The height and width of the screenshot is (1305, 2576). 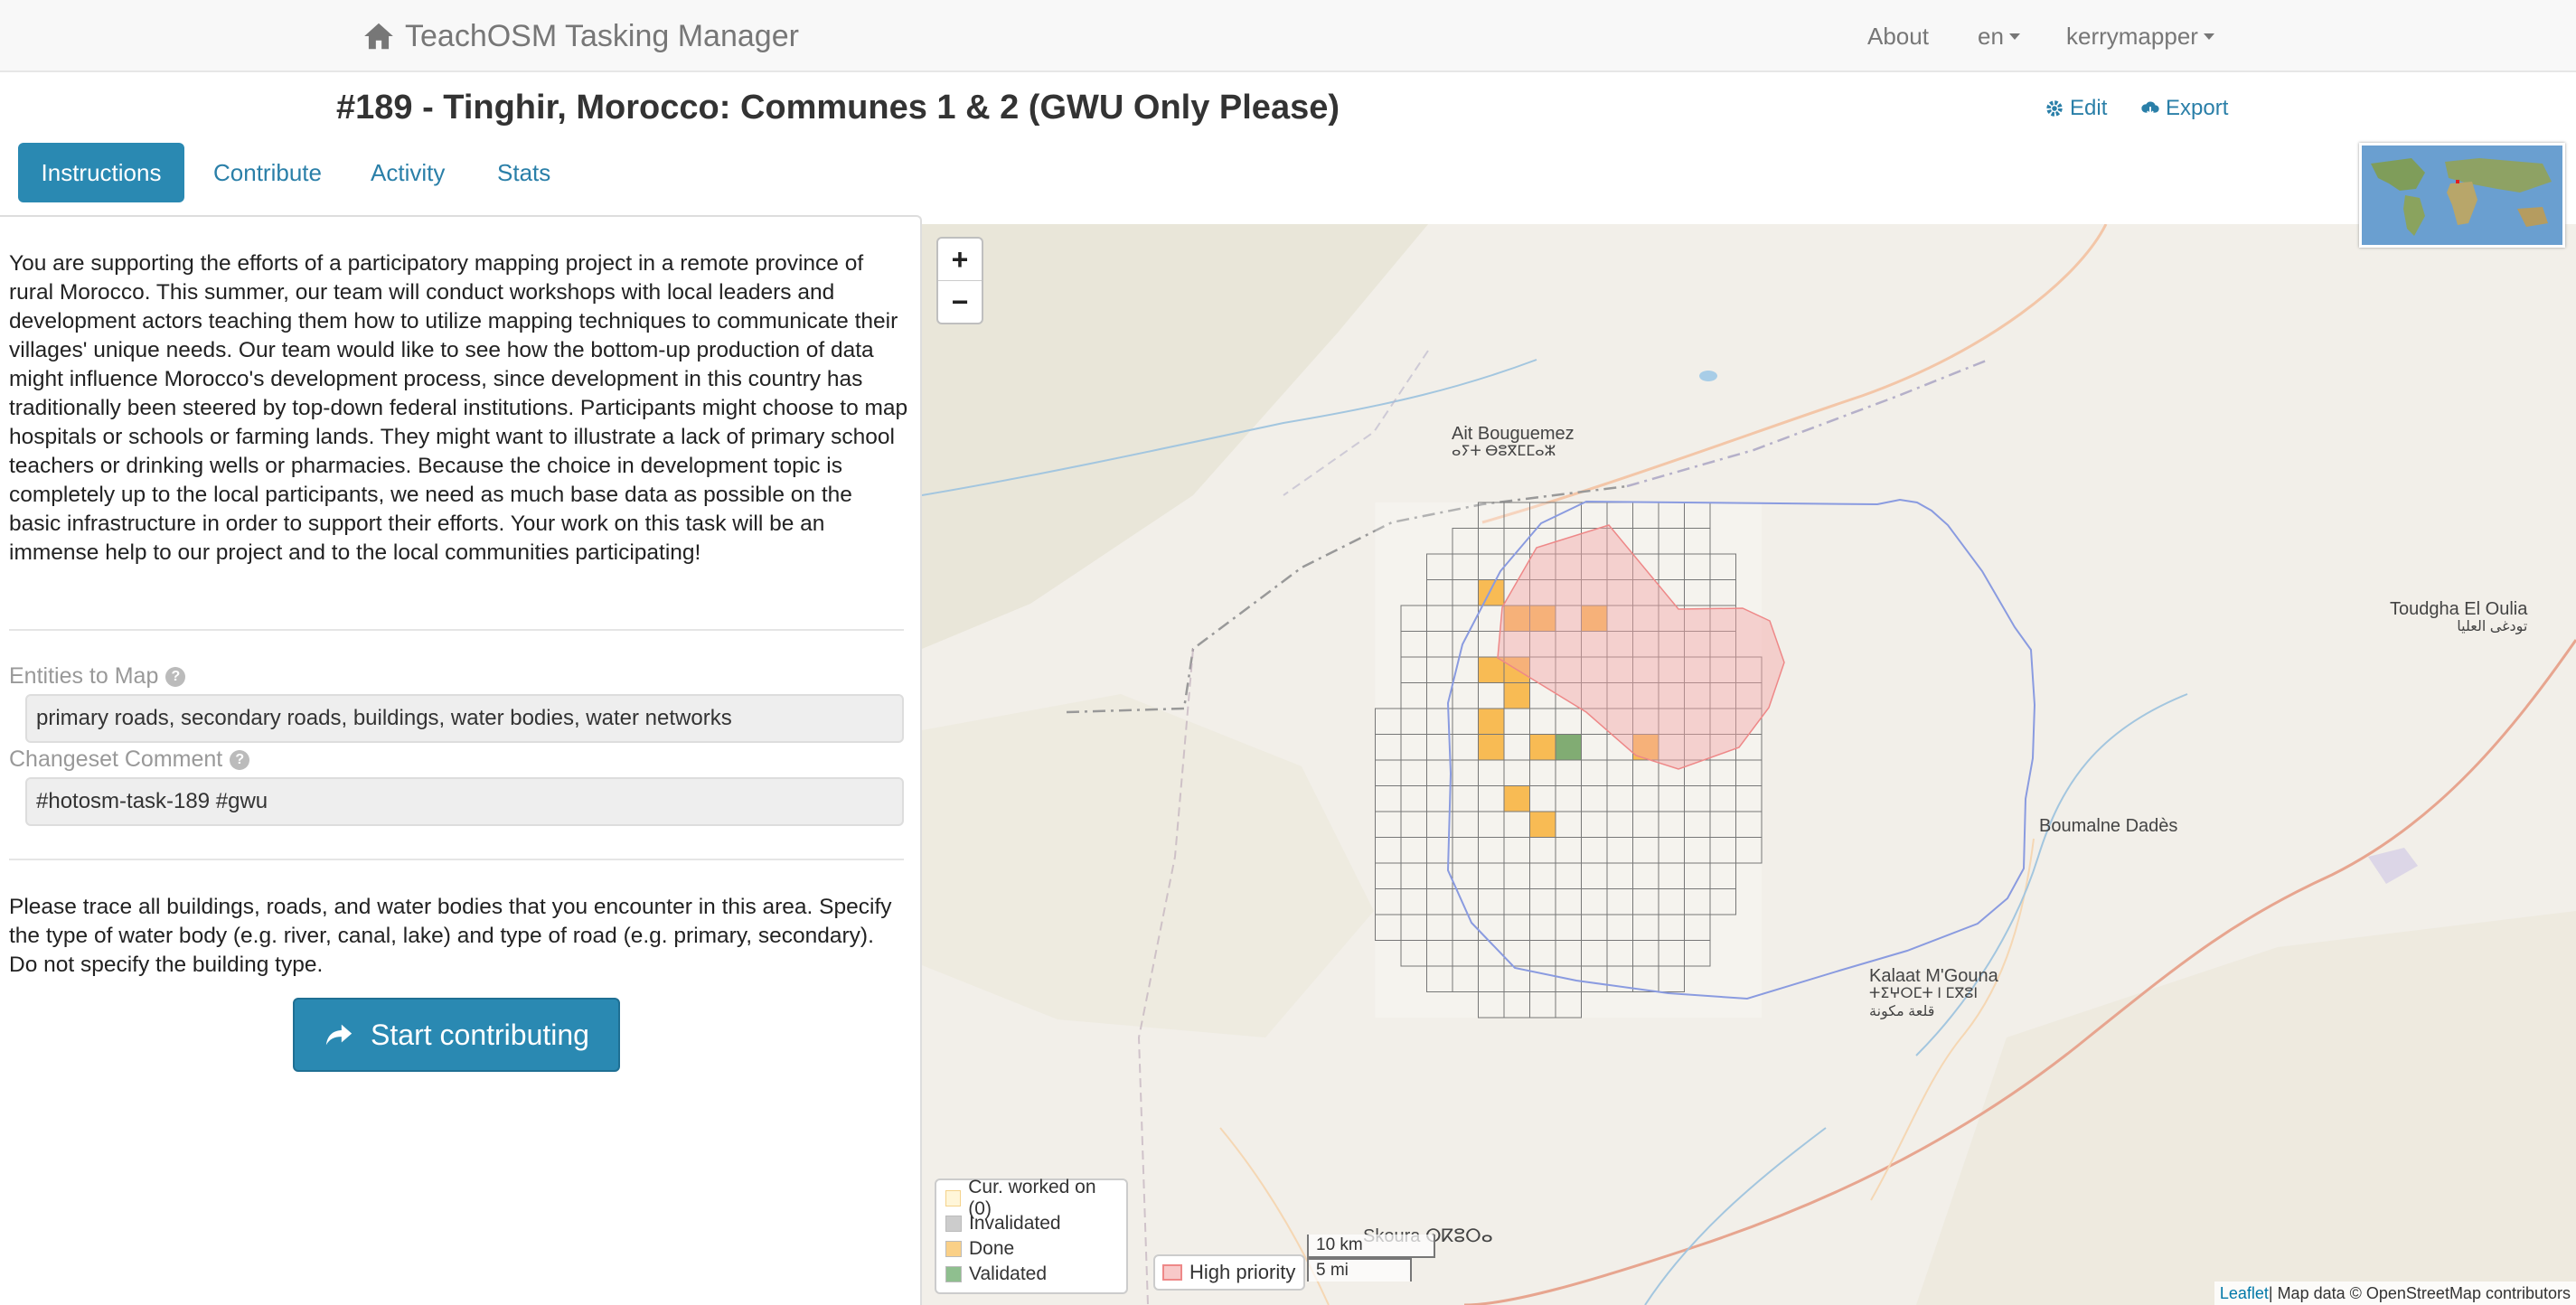 I want to click on minimap, so click(x=2462, y=195).